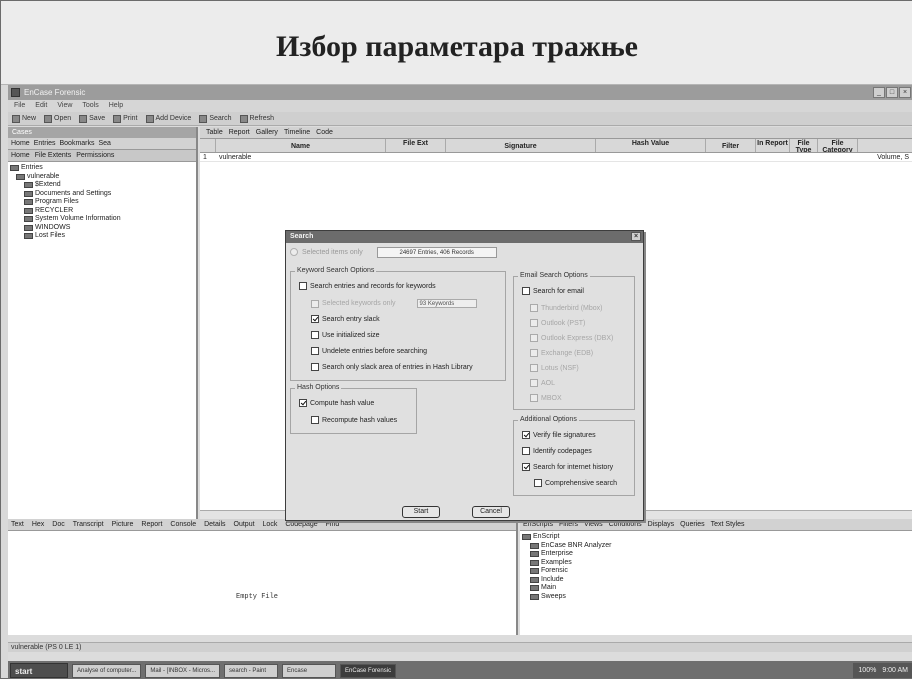  Describe the element at coordinates (559, 435) in the screenshot. I see `option-verify-signatures: Verify file signatures` at that location.